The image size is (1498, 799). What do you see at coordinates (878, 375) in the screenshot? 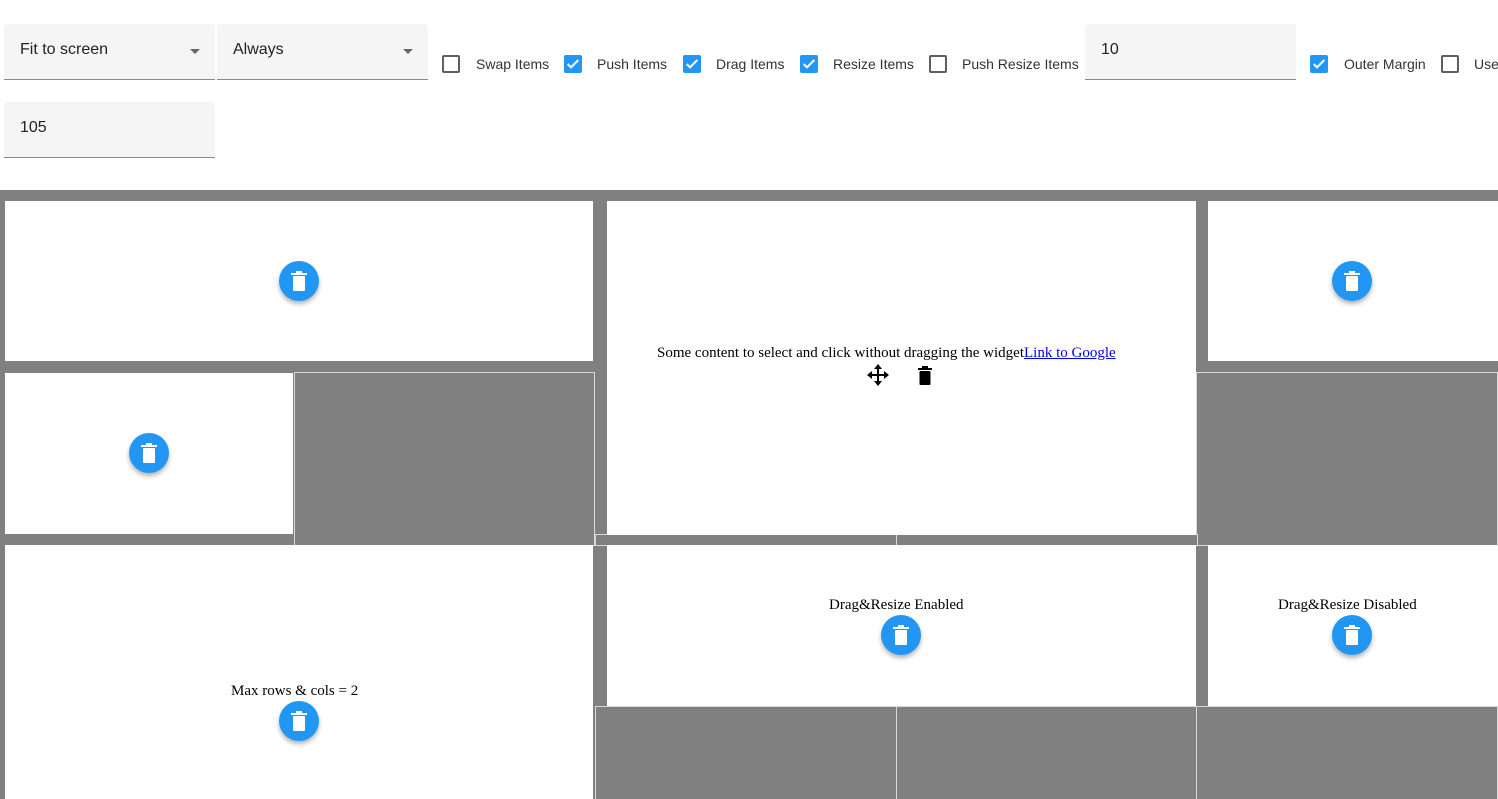
I see `move-icon` at bounding box center [878, 375].